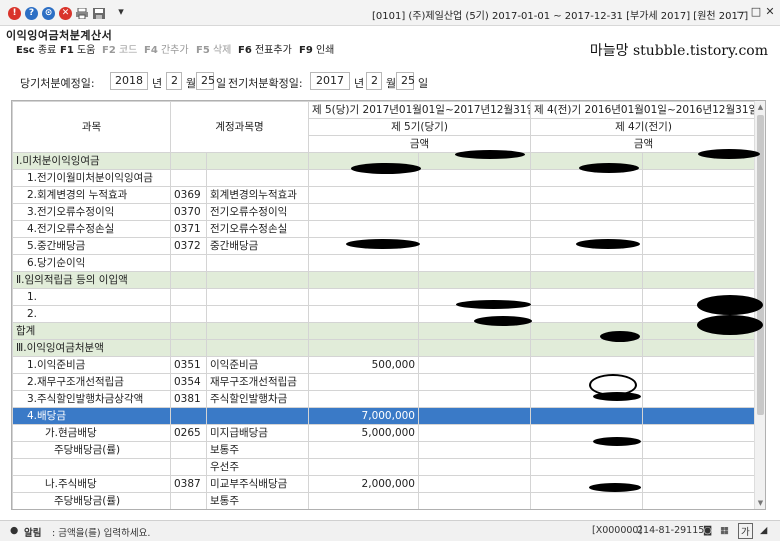  Describe the element at coordinates (257, 500) in the screenshot. I see `row-account: 보통주` at that location.